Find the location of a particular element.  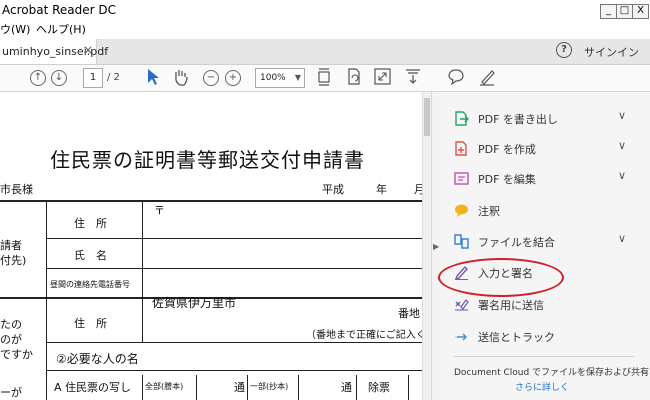

tab-close-icon: × is located at coordinates (88, 50).